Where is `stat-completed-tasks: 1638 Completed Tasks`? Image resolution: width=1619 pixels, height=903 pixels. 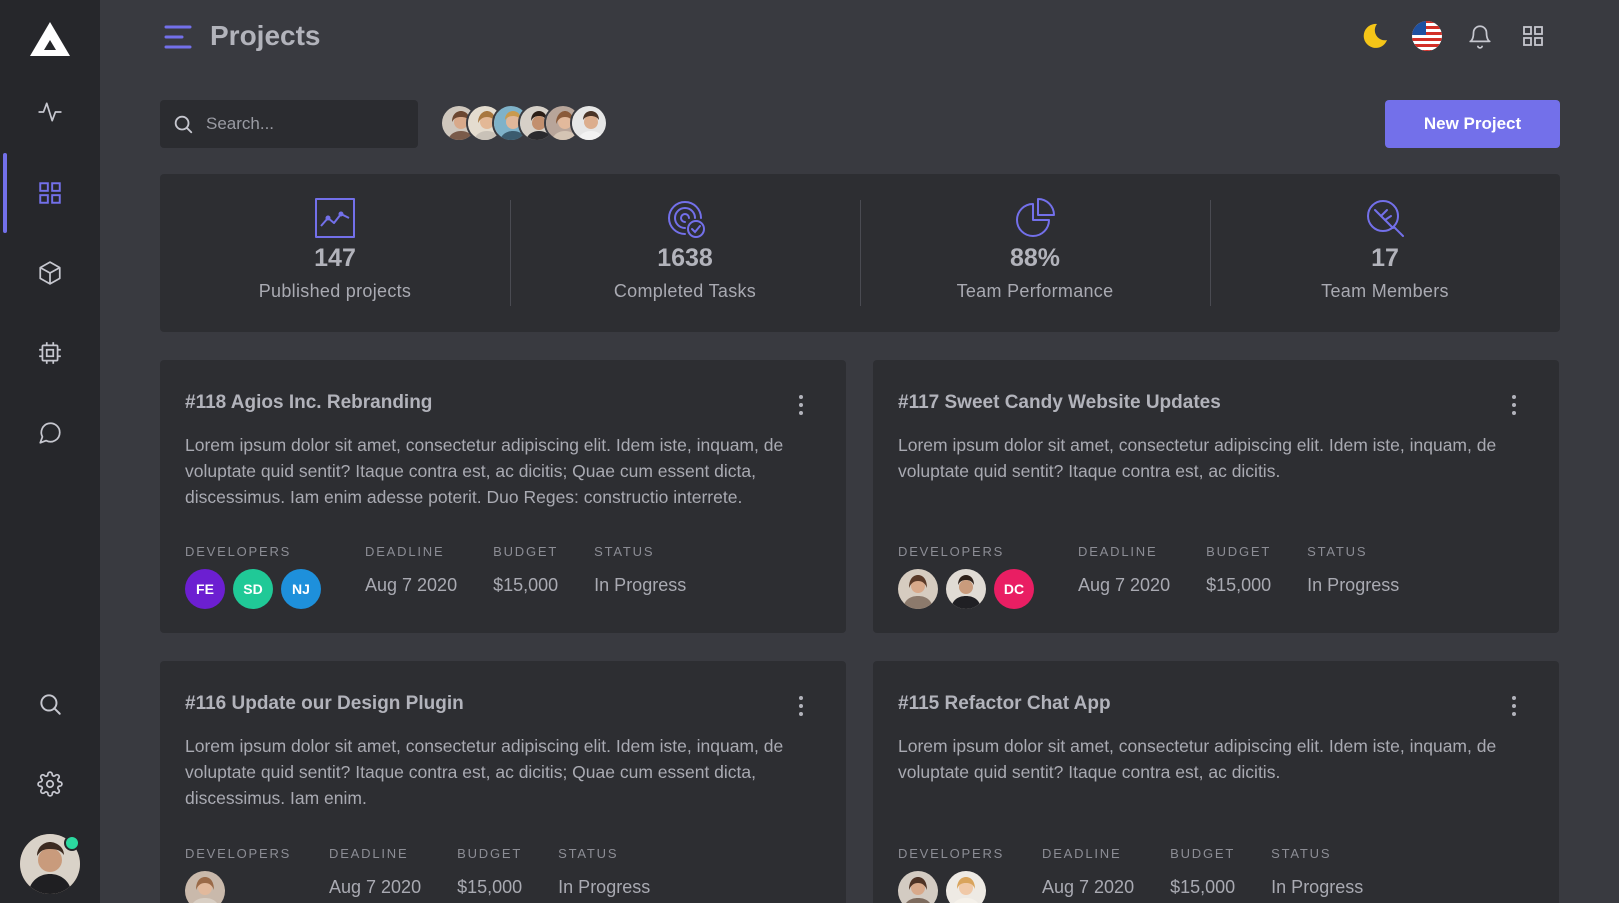
stat-completed-tasks: 1638 Completed Tasks is located at coordinates (685, 253).